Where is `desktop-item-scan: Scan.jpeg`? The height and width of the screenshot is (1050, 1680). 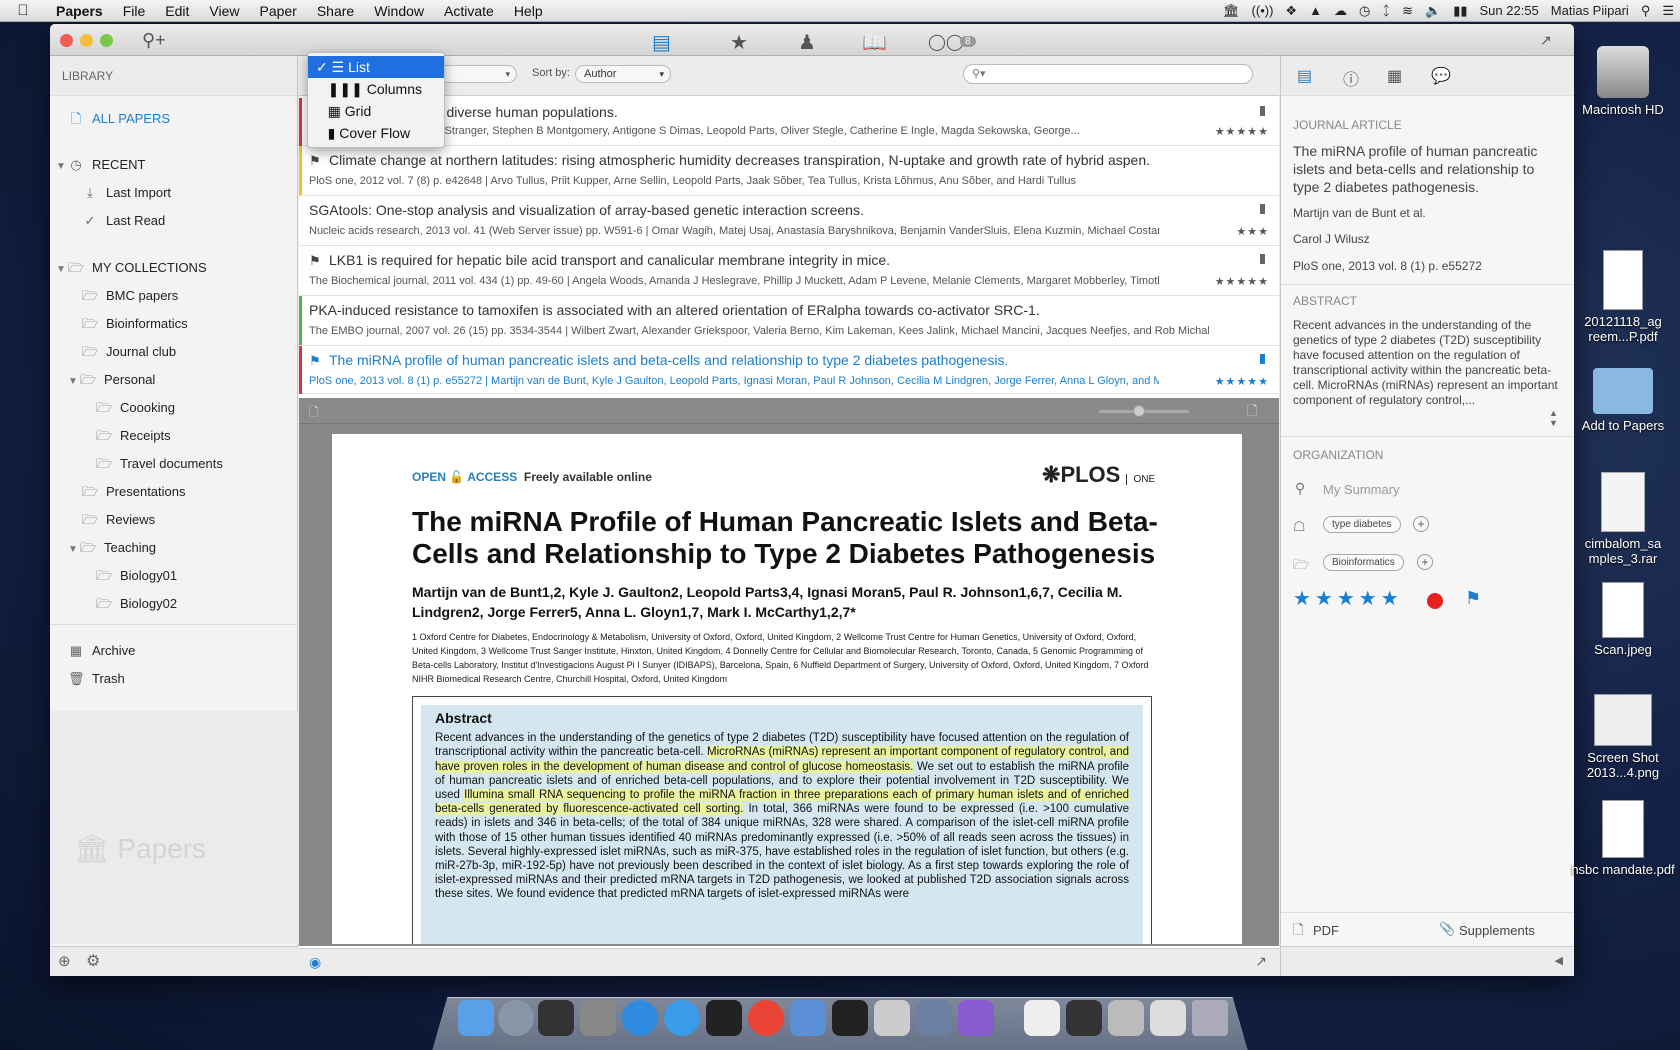
desktop-item-scan: Scan.jpeg is located at coordinates (1623, 619).